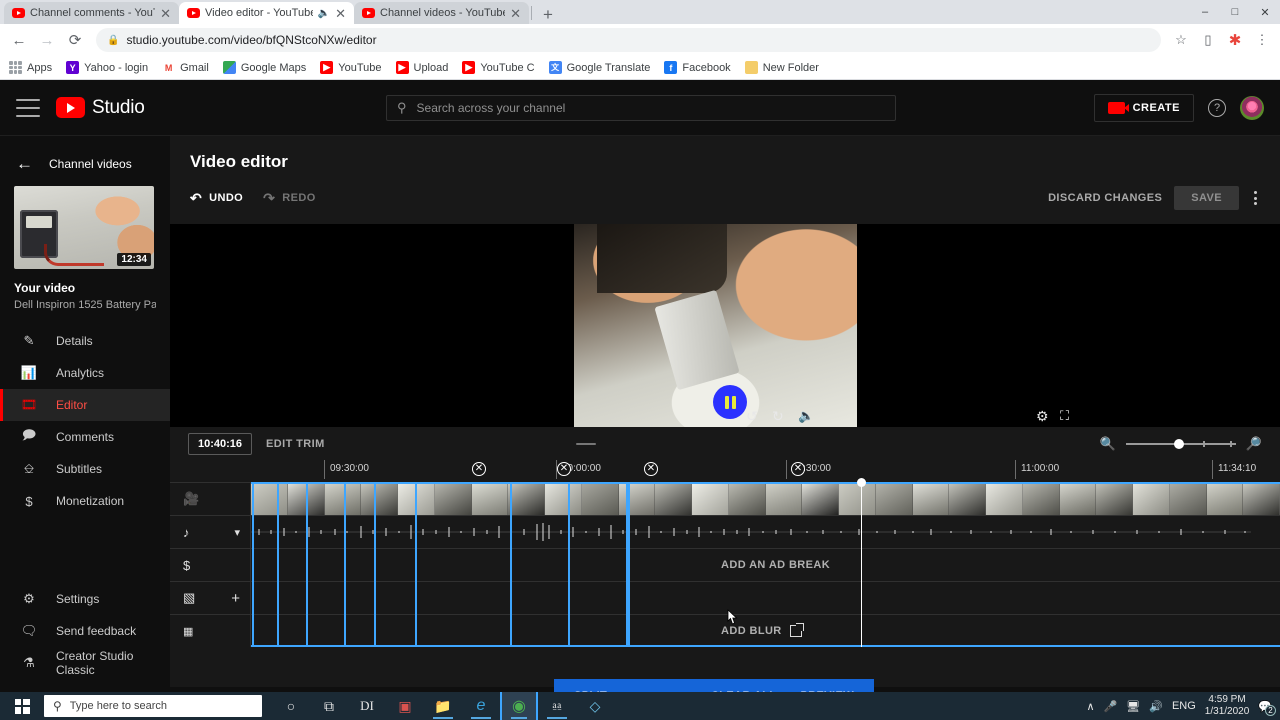 Image resolution: width=1280 pixels, height=720 pixels. Describe the element at coordinates (235, 598) in the screenshot. I see `plus-icon: +` at that location.